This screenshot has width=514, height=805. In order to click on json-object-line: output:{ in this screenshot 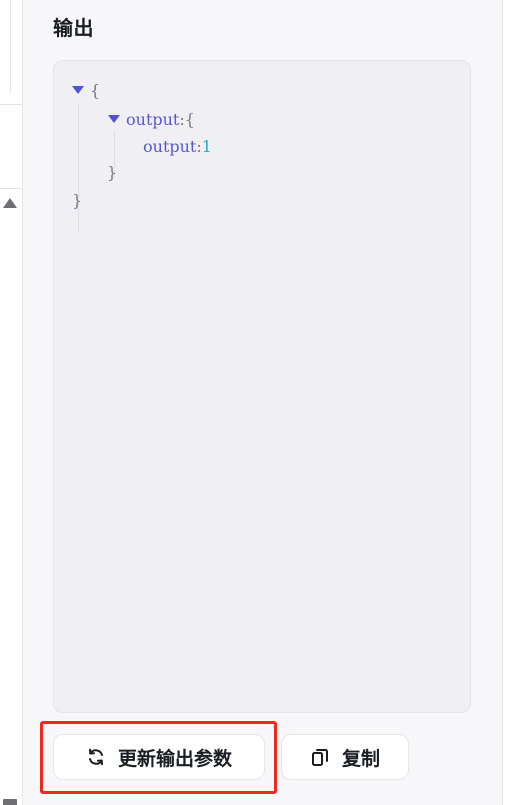, I will do `click(151, 120)`.